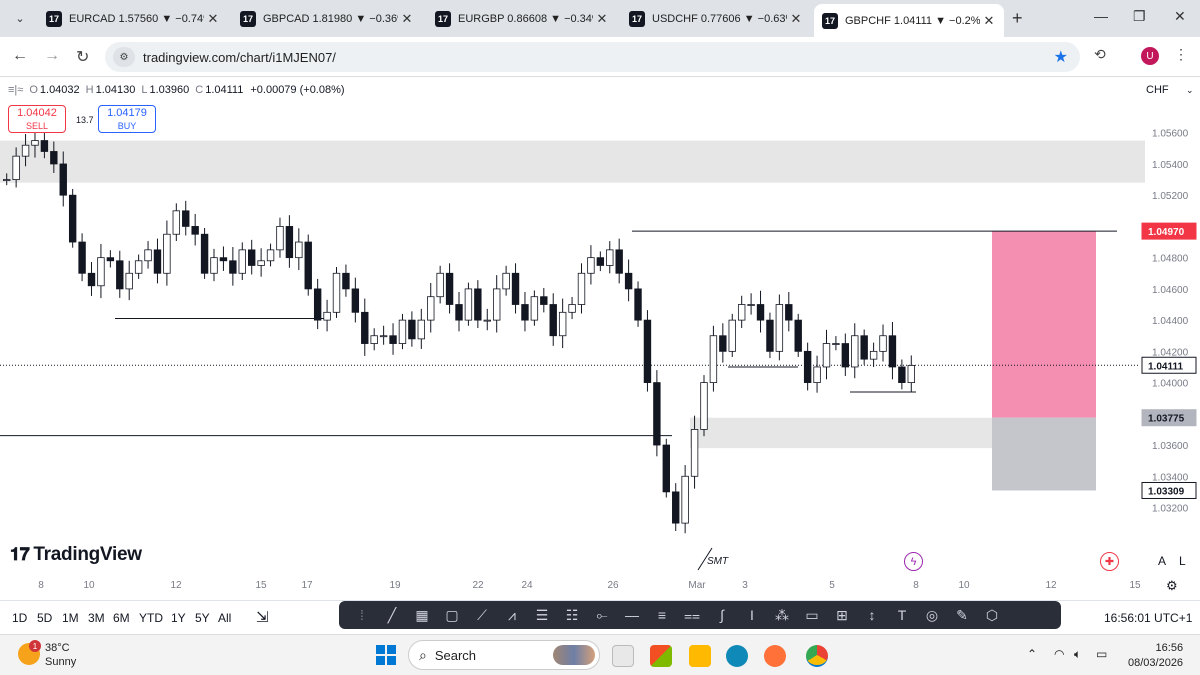 Image resolution: width=1200 pixels, height=675 pixels. What do you see at coordinates (1077, 654) in the screenshot?
I see `speaker-icon: 🔈︎` at bounding box center [1077, 654].